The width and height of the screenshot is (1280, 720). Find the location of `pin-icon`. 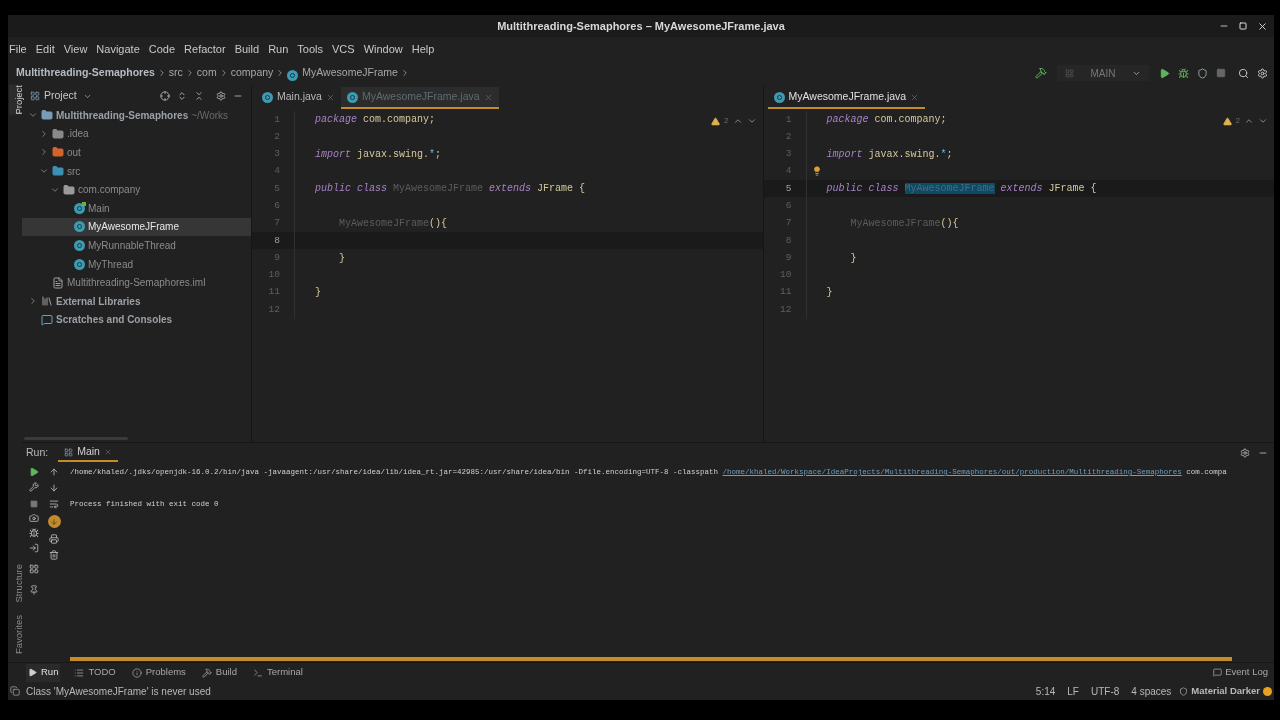

pin-icon is located at coordinates (34, 590).